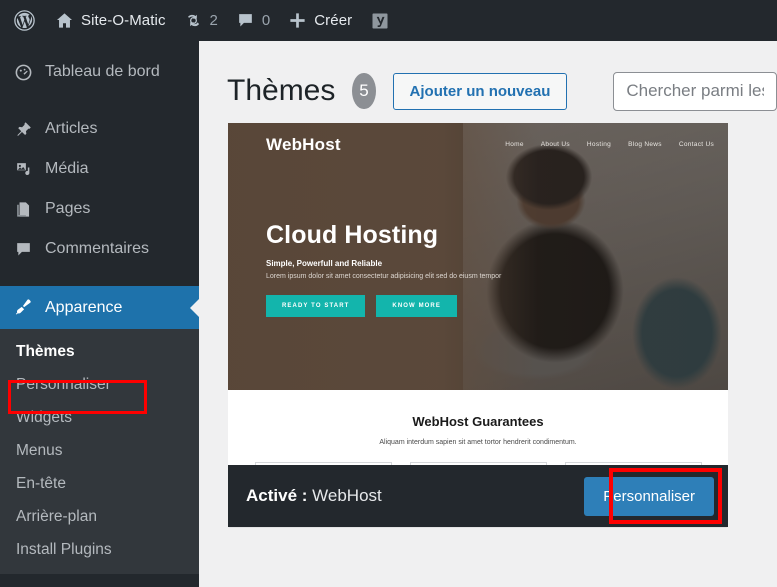  Describe the element at coordinates (99, 483) in the screenshot. I see `submenu-item-header: En-tête` at that location.